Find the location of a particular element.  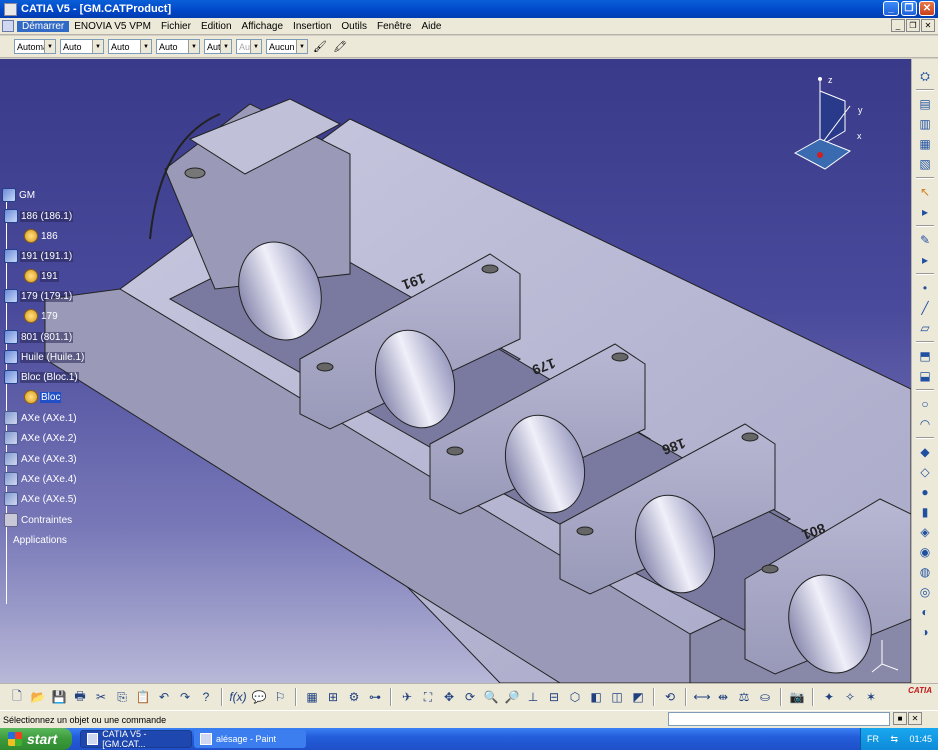

menu-demarrer: Démarrer is located at coordinates (43, 26).